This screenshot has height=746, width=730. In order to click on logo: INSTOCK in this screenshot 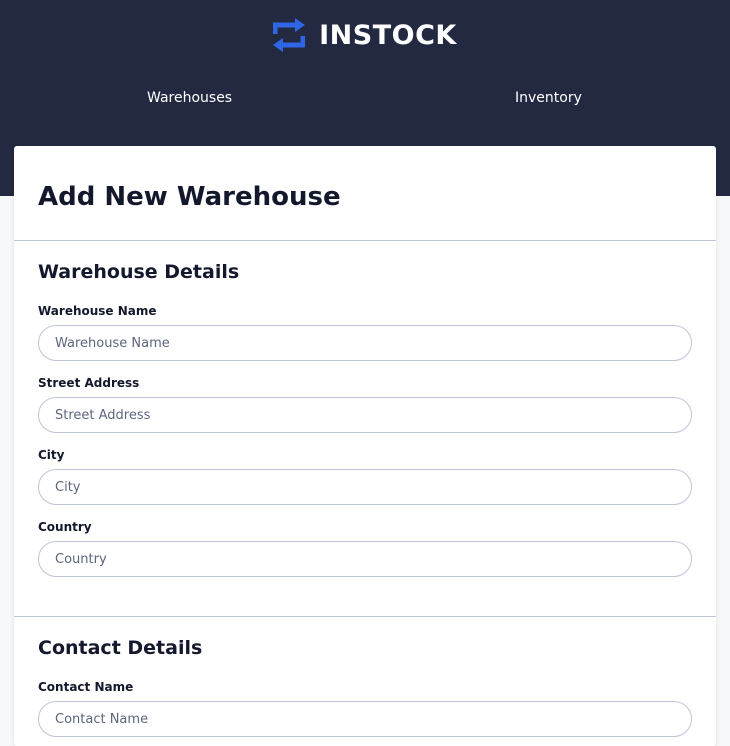, I will do `click(365, 35)`.